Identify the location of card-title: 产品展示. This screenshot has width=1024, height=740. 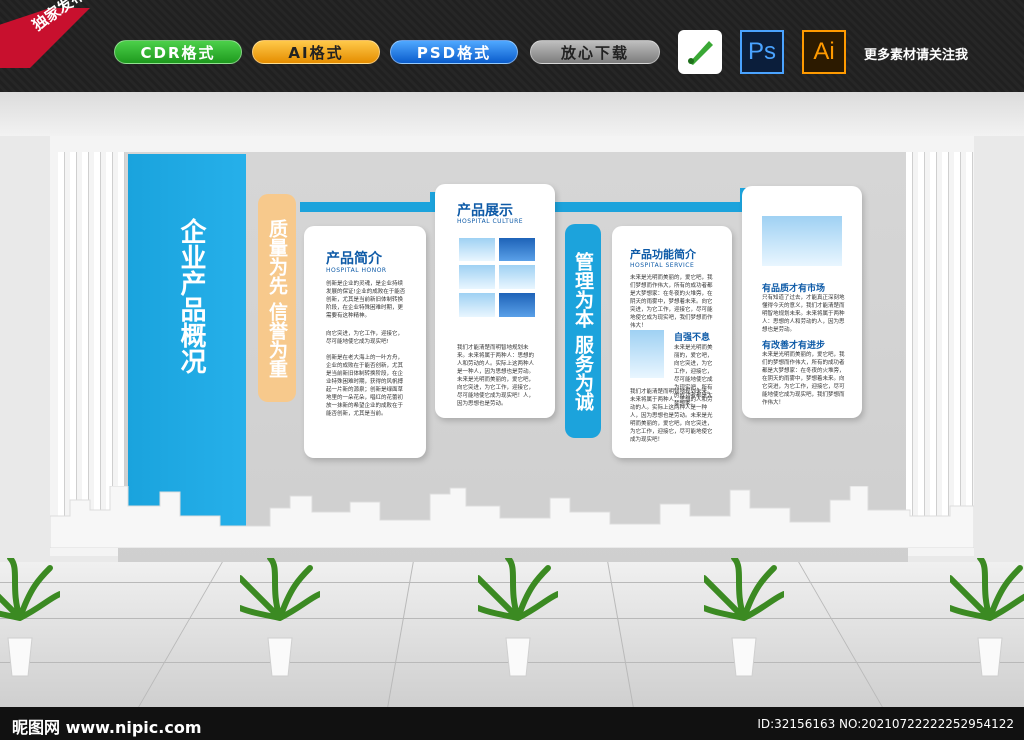
(485, 211).